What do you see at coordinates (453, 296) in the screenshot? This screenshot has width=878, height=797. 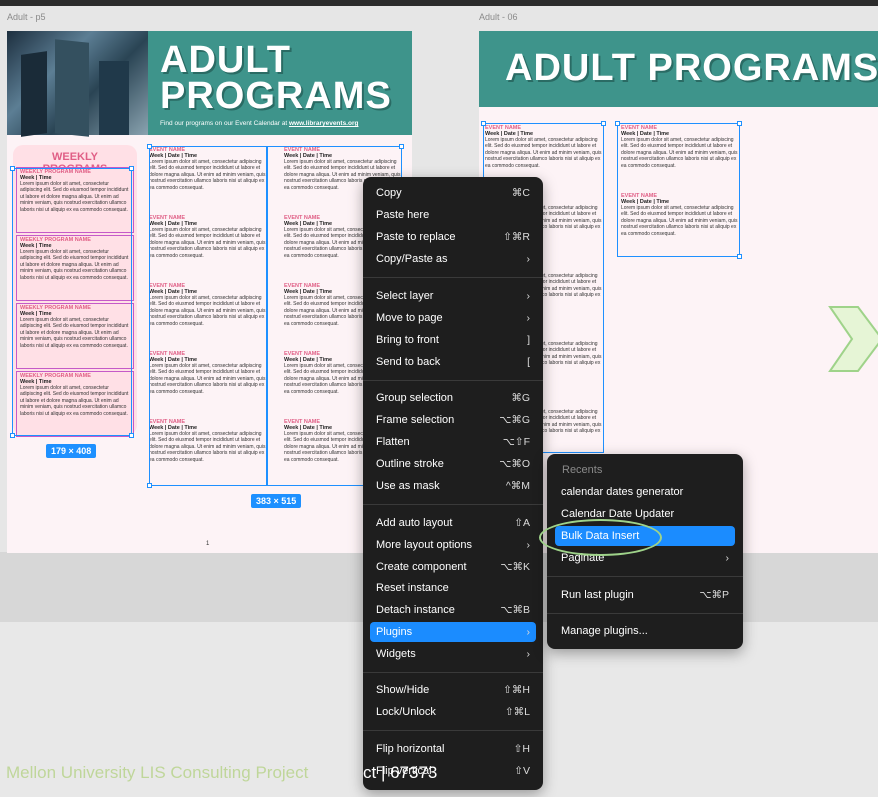 I see `menu-item-select-layer: Select layer ›` at bounding box center [453, 296].